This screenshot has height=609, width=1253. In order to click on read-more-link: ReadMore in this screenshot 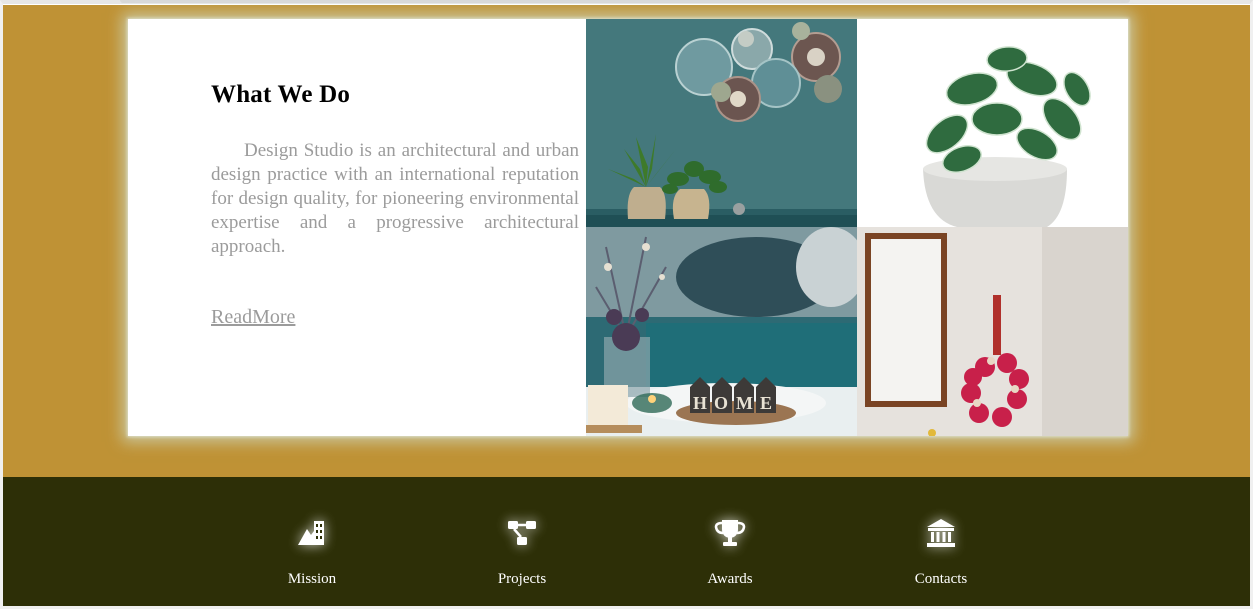, I will do `click(253, 317)`.